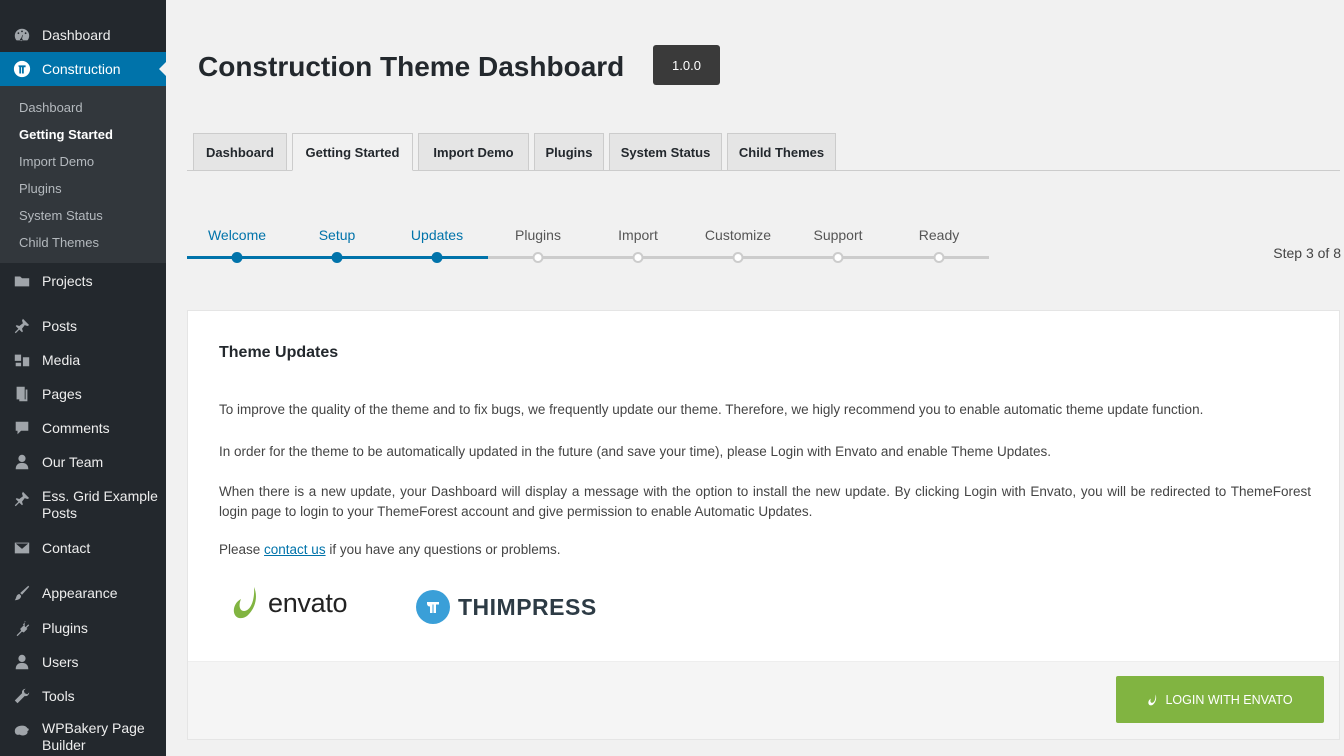 The height and width of the screenshot is (756, 1344). I want to click on menu-contact: Contact, so click(83, 548).